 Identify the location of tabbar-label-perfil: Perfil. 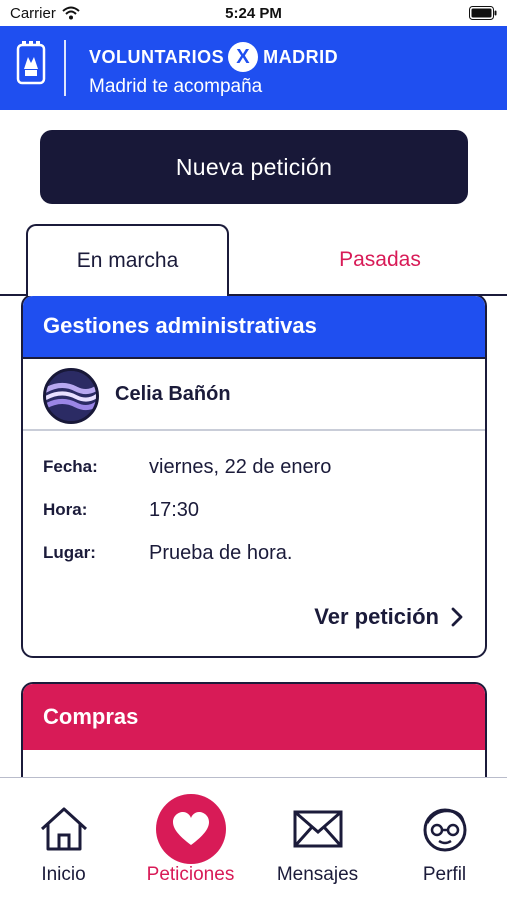
(444, 874).